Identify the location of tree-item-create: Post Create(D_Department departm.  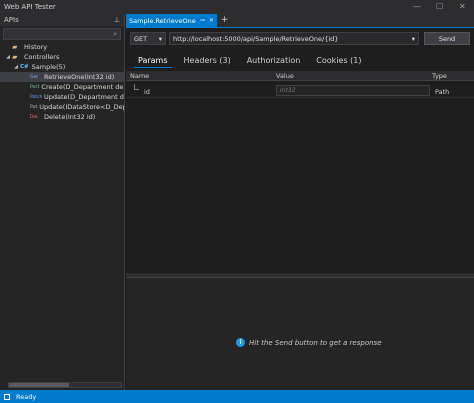
(62, 87).